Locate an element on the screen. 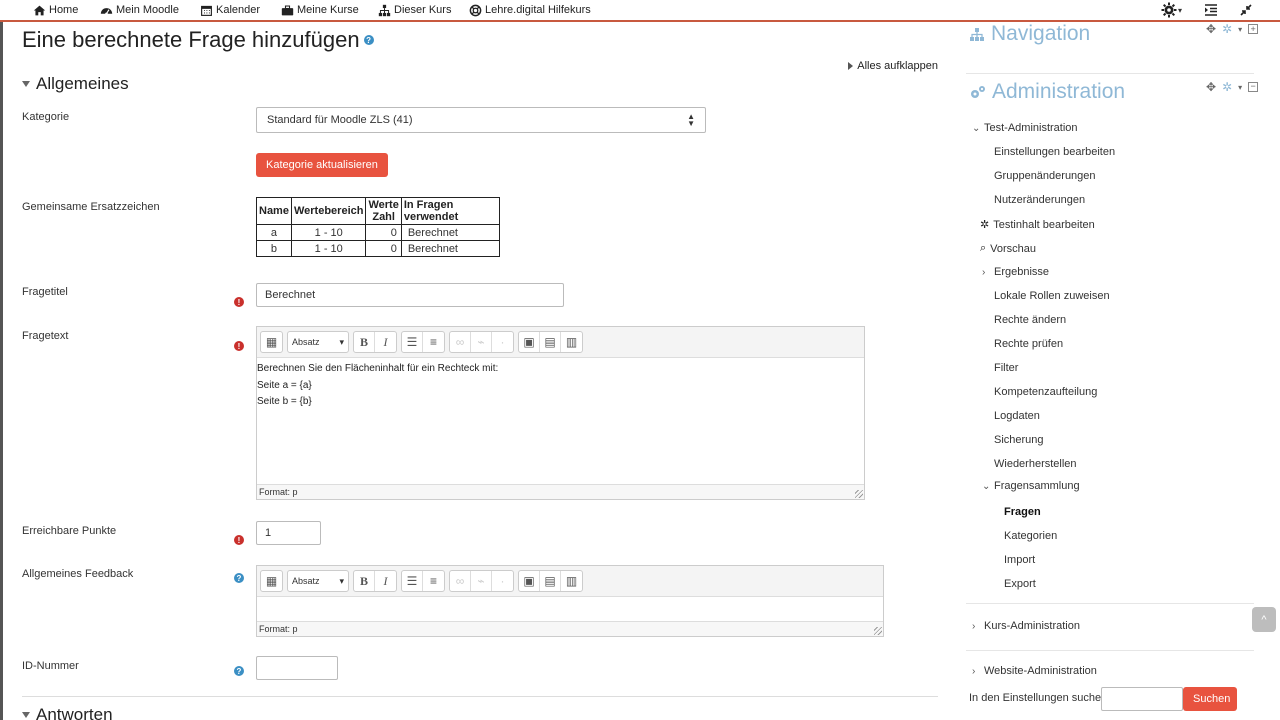 This screenshot has width=1280, height=720. tree-item-restore: Wiederherstellen is located at coordinates (1035, 464).